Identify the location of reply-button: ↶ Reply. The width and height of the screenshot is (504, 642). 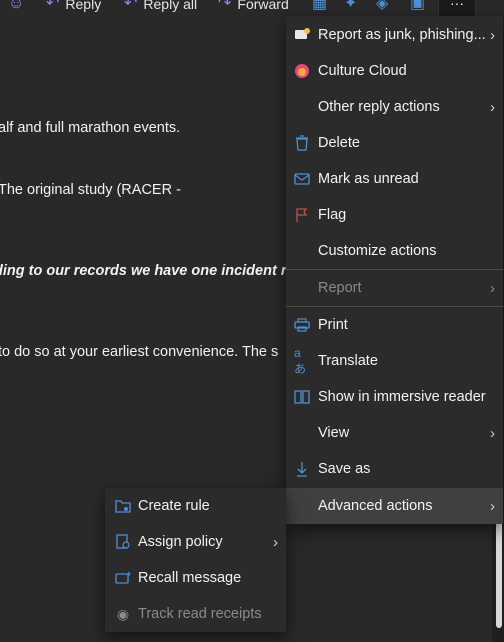
(73, 8).